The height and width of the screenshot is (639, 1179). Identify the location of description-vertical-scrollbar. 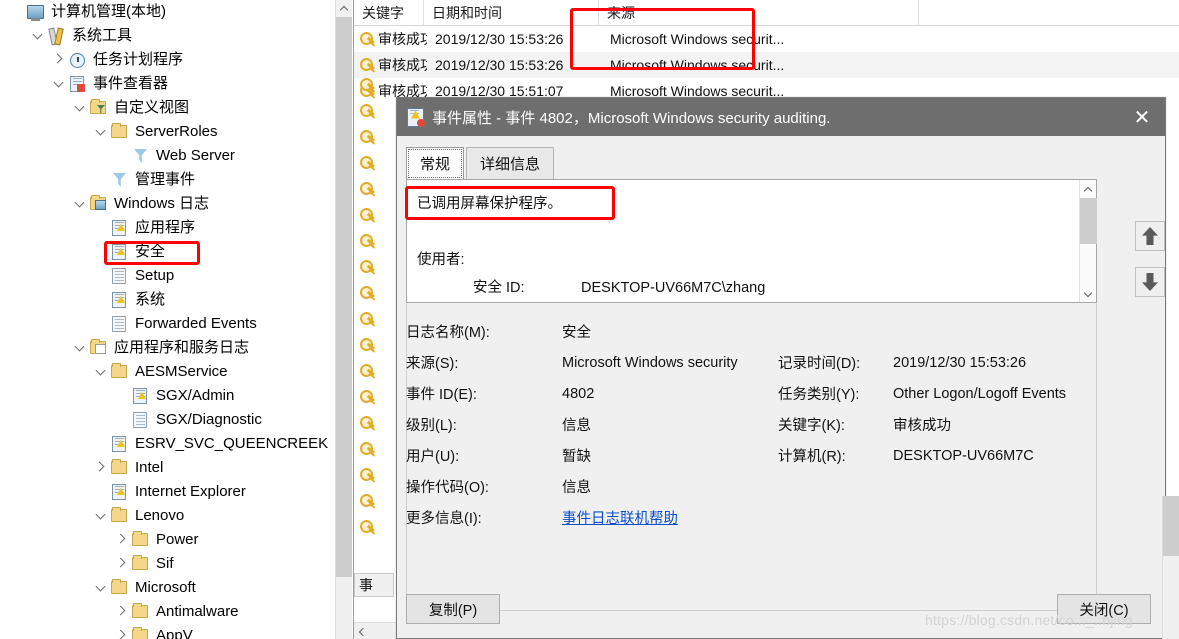
(1088, 241).